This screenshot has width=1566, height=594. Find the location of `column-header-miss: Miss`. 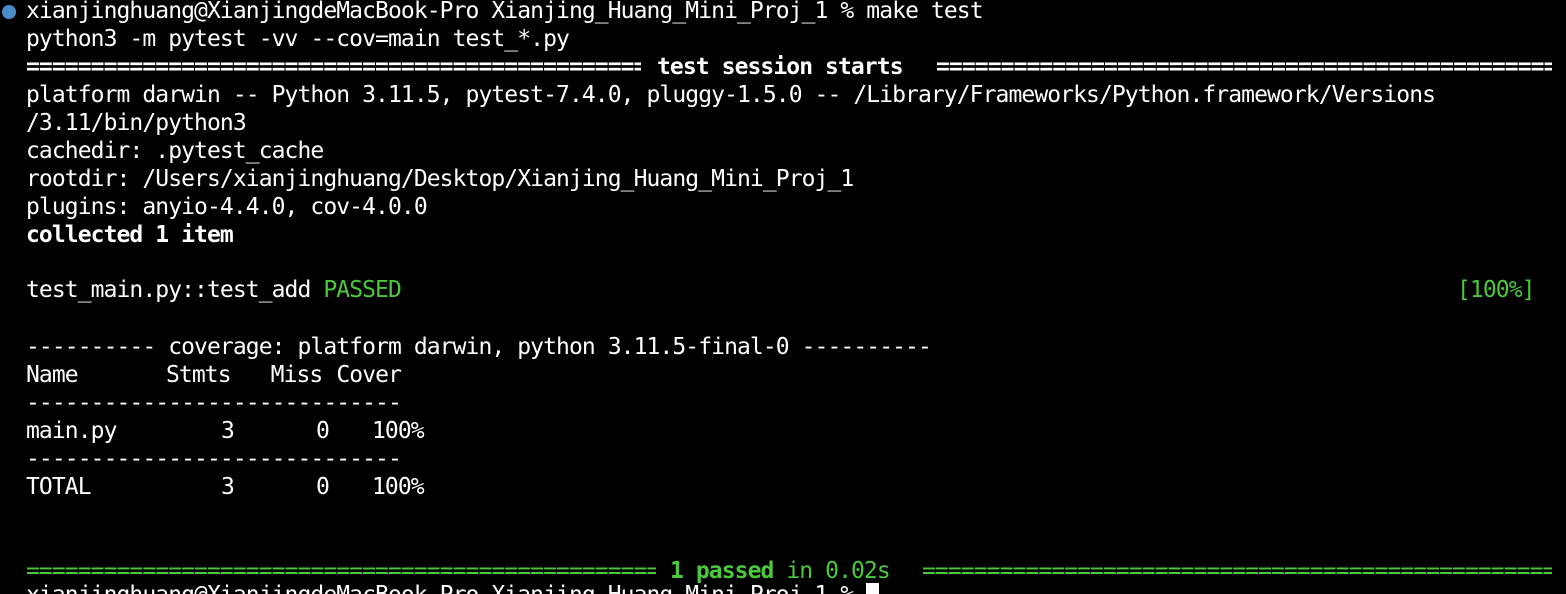

column-header-miss: Miss is located at coordinates (297, 375).